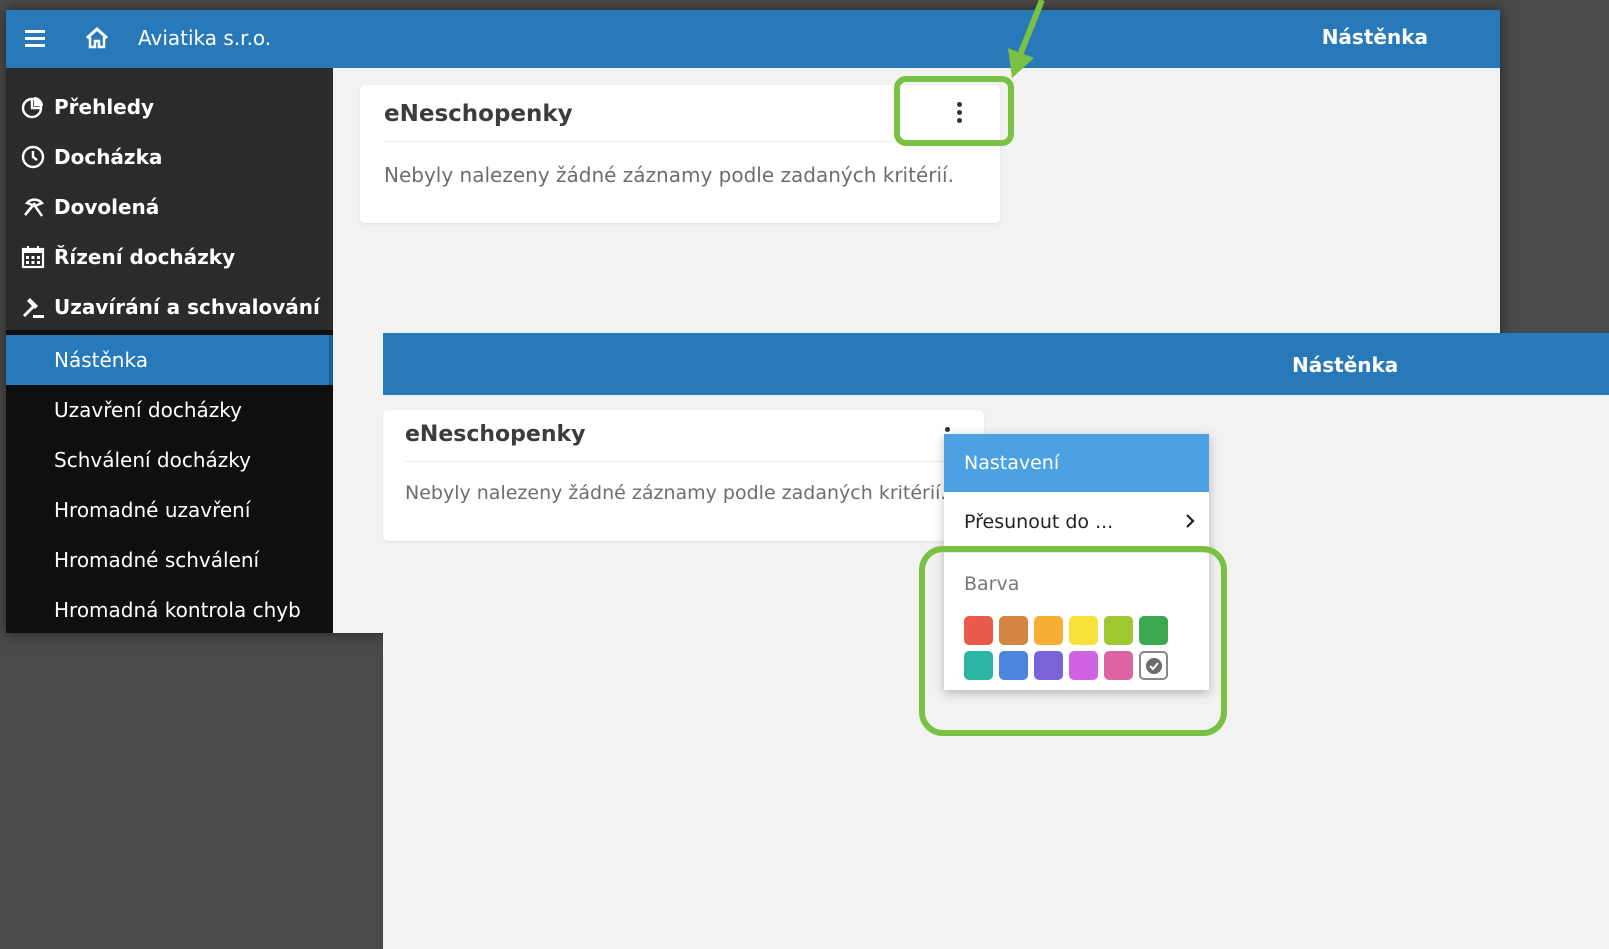  What do you see at coordinates (107, 207) in the screenshot?
I see `sidebar-item-label: Dovolená` at bounding box center [107, 207].